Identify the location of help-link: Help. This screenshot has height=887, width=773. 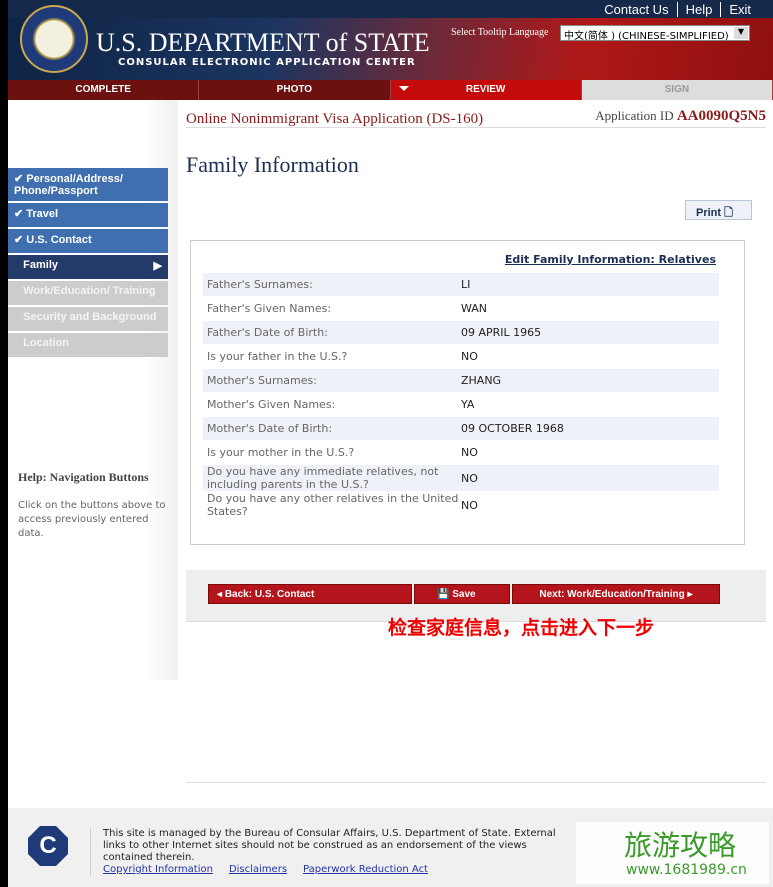
(698, 9).